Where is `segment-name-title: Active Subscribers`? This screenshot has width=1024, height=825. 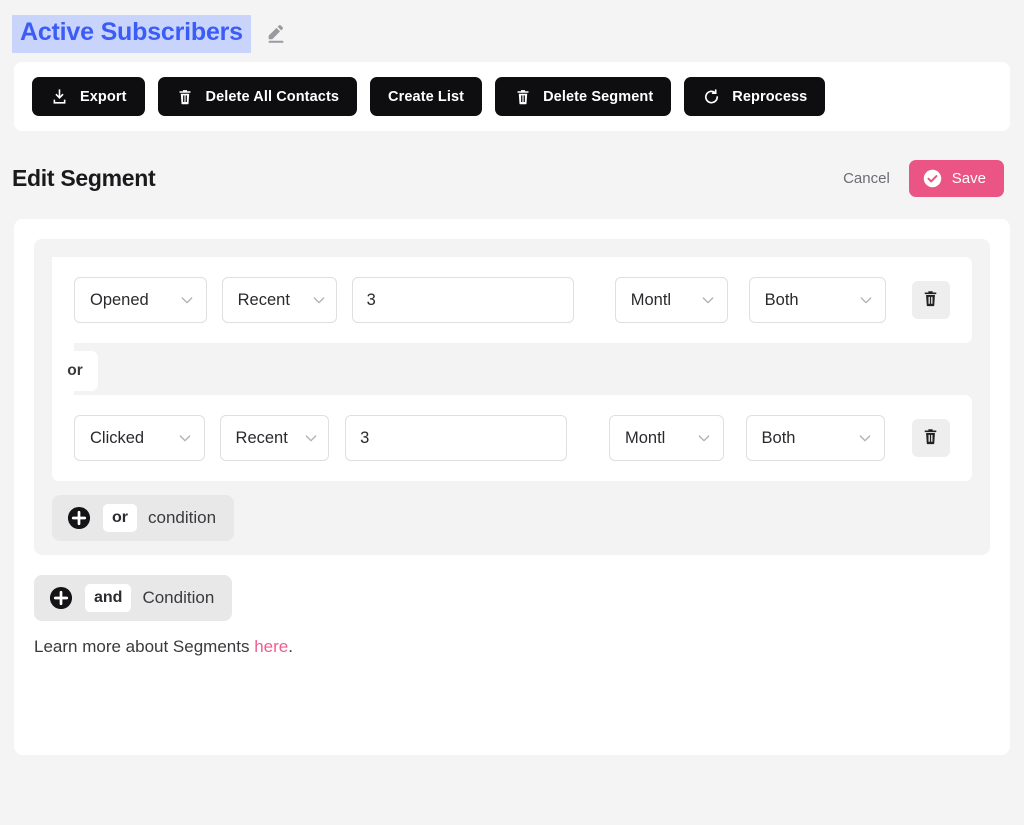
segment-name-title: Active Subscribers is located at coordinates (131, 34).